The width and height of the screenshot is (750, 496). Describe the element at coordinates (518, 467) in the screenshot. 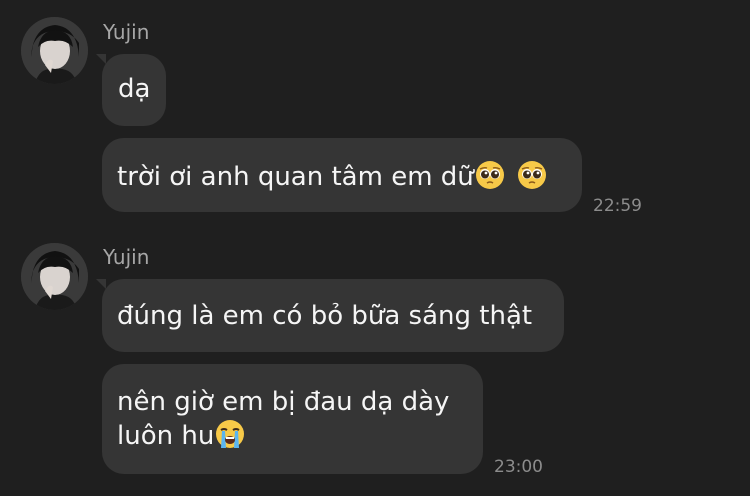

I see `message-timestamp: 23:00` at that location.